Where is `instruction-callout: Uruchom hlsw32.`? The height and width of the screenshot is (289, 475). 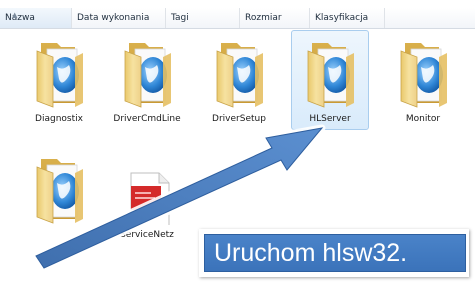
instruction-callout: Uruchom hlsw32. is located at coordinates (334, 253).